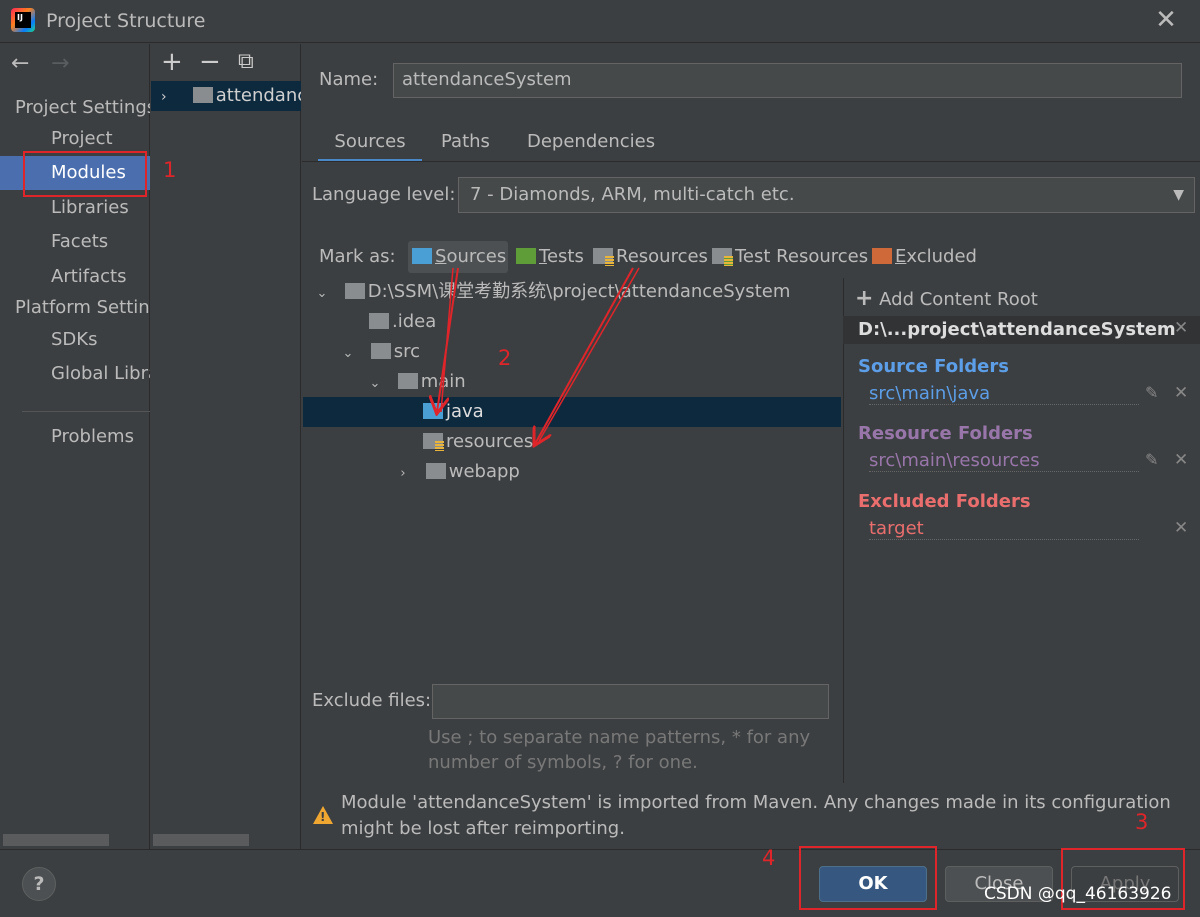 The height and width of the screenshot is (917, 1200). Describe the element at coordinates (584, 355) in the screenshot. I see `arrow-resources-to-folder` at that location.